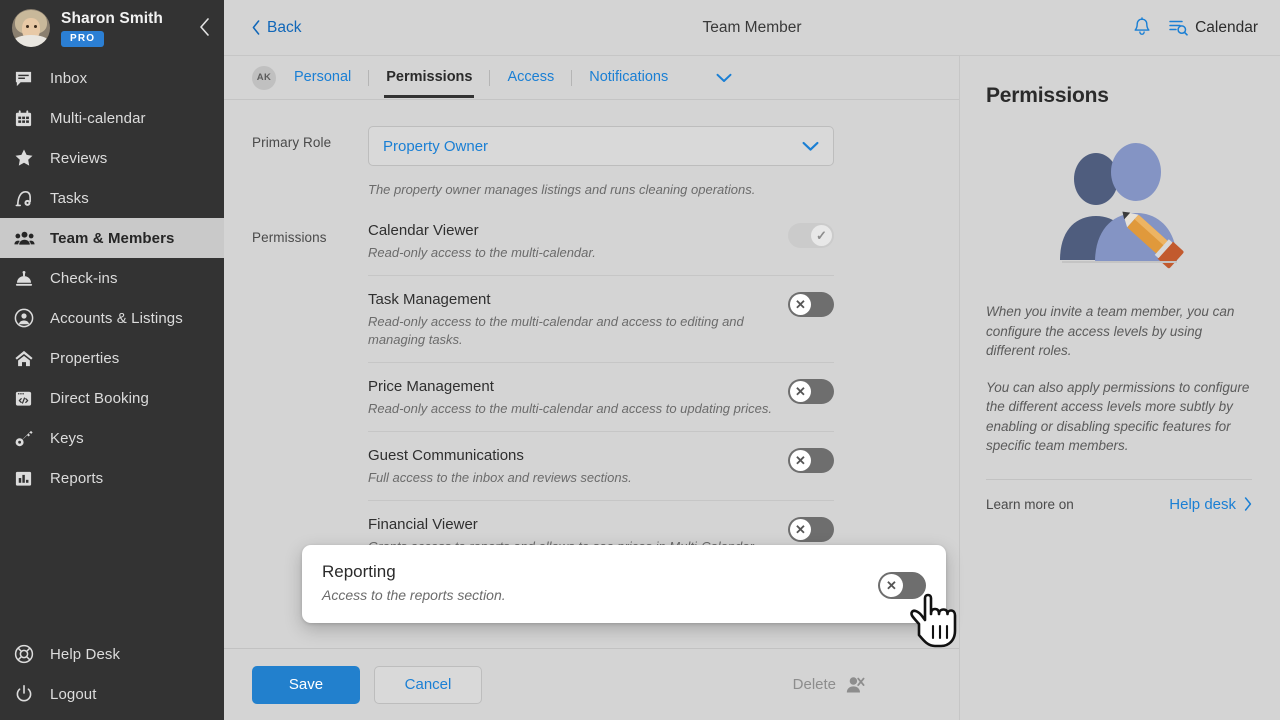  Describe the element at coordinates (429, 299) in the screenshot. I see `permission-title: Task Management` at that location.